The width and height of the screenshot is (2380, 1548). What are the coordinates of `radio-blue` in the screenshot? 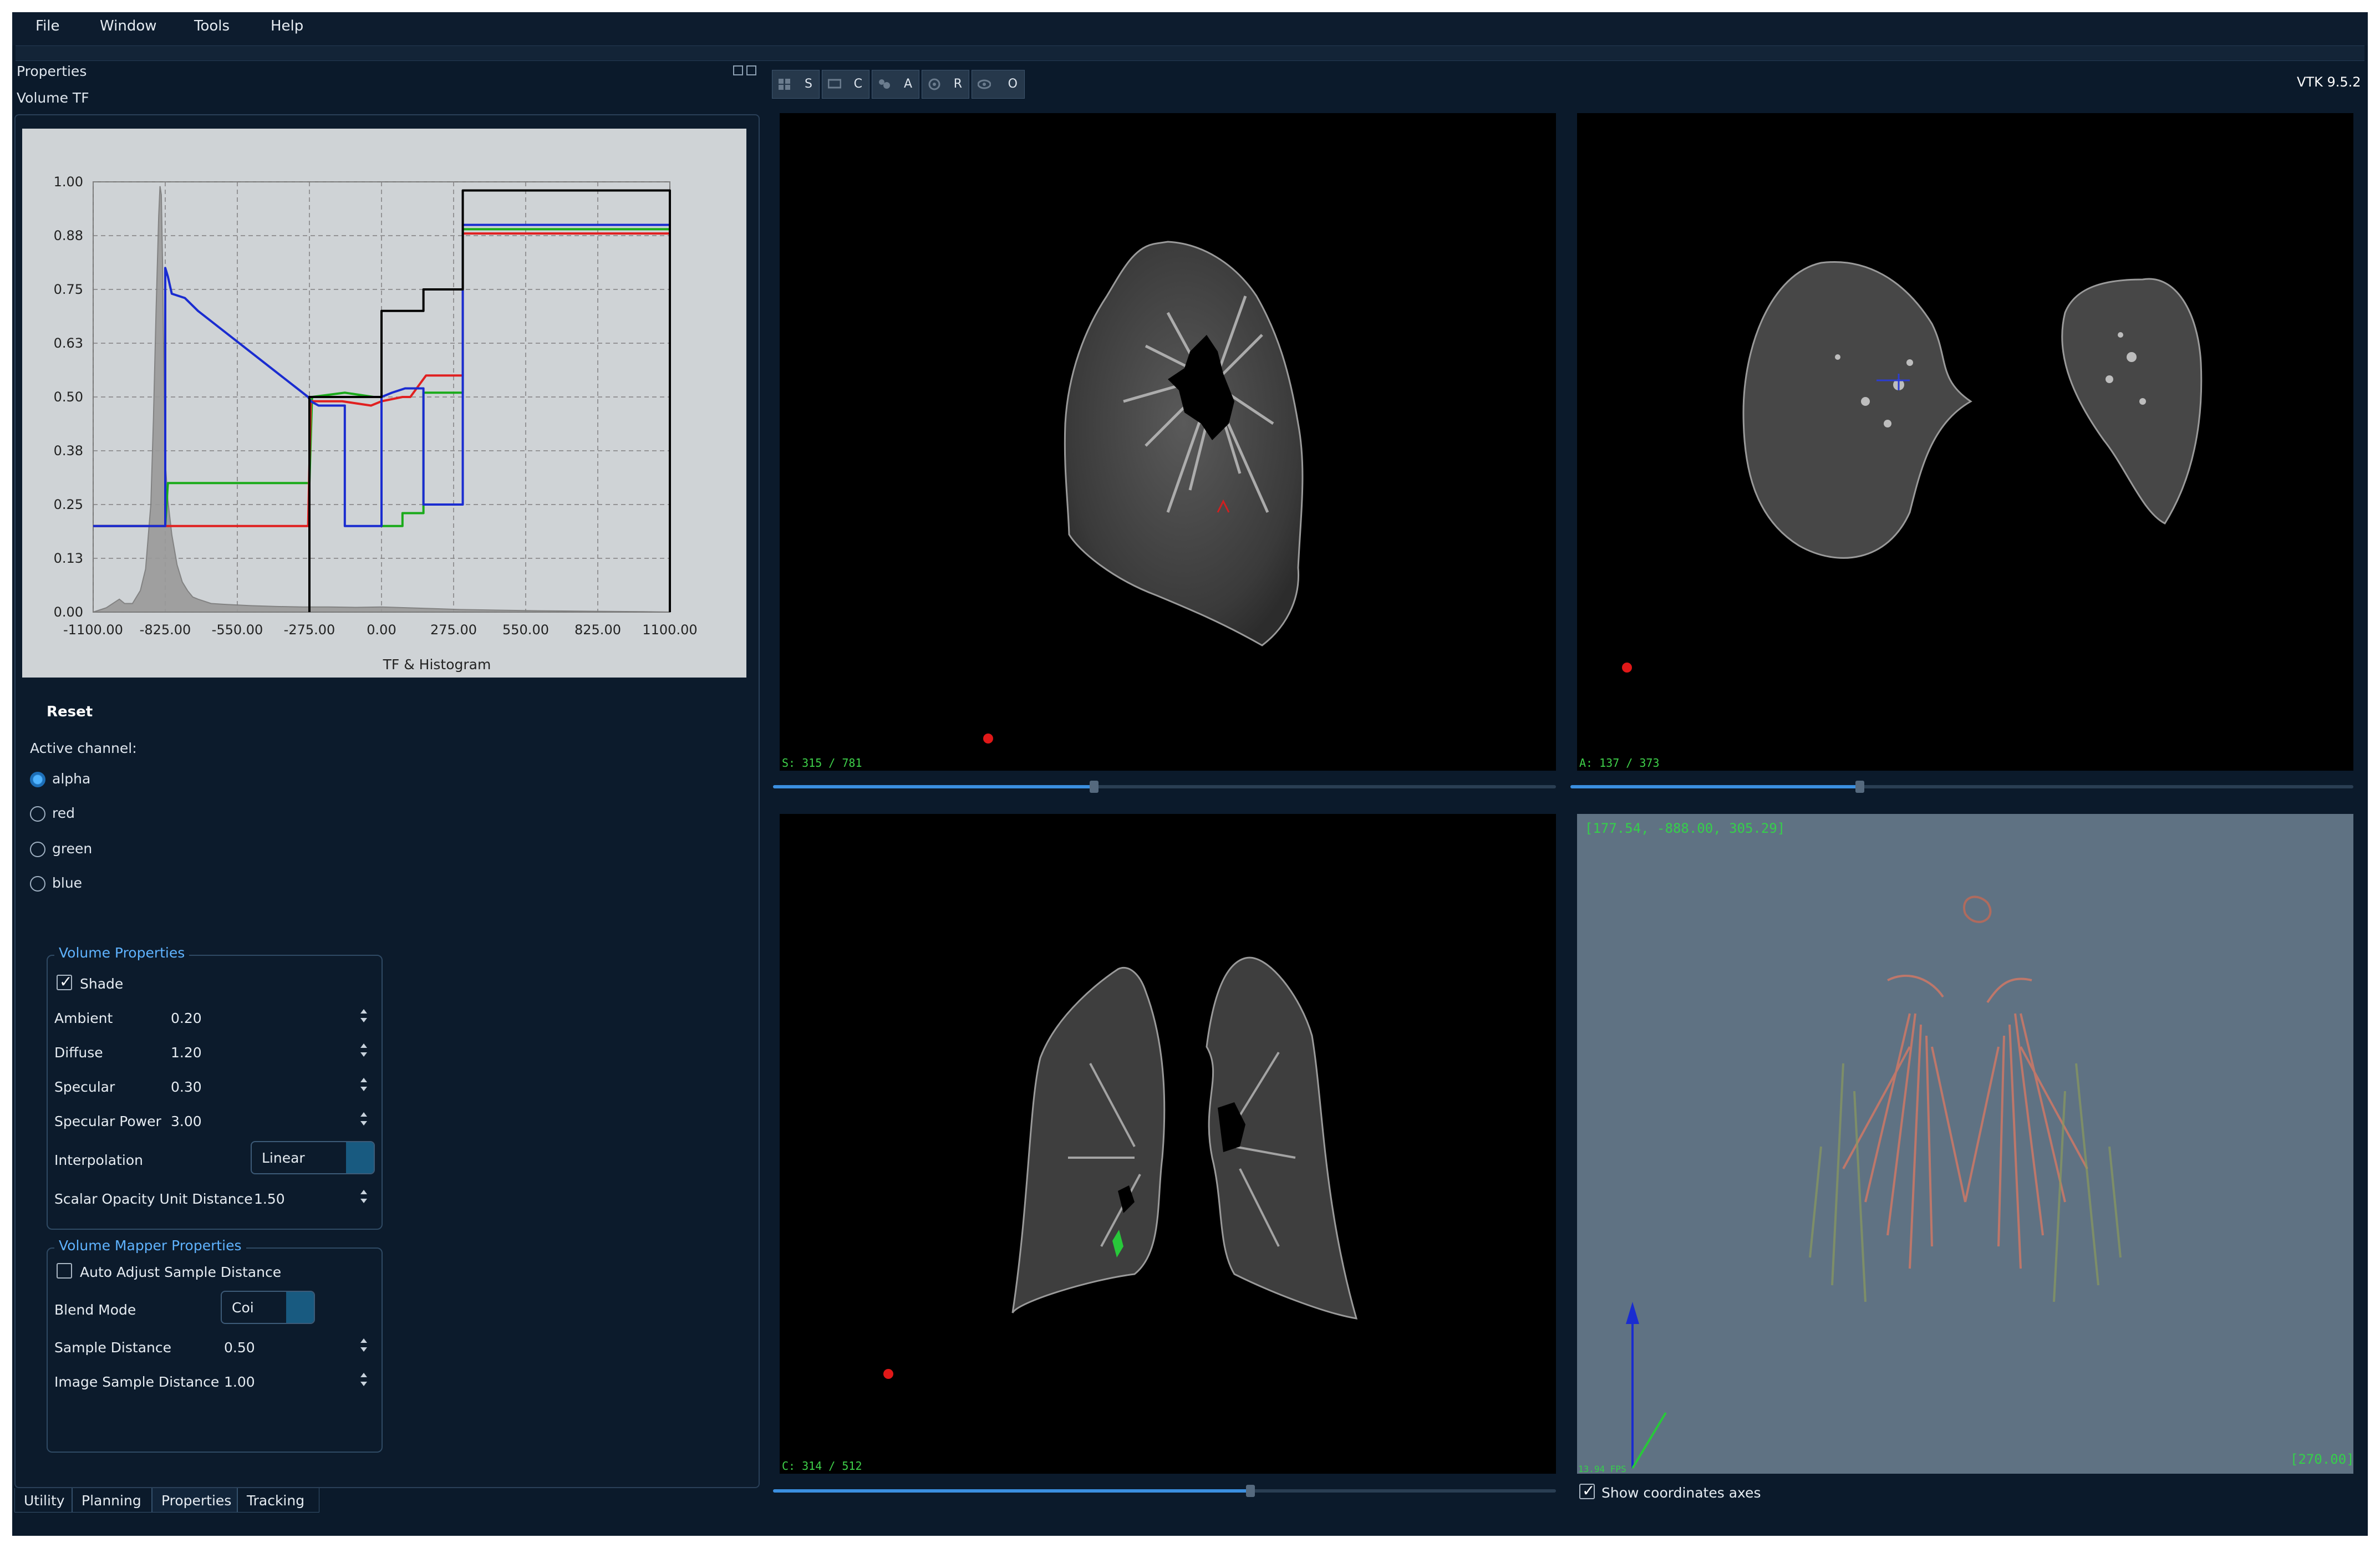 It's located at (37, 884).